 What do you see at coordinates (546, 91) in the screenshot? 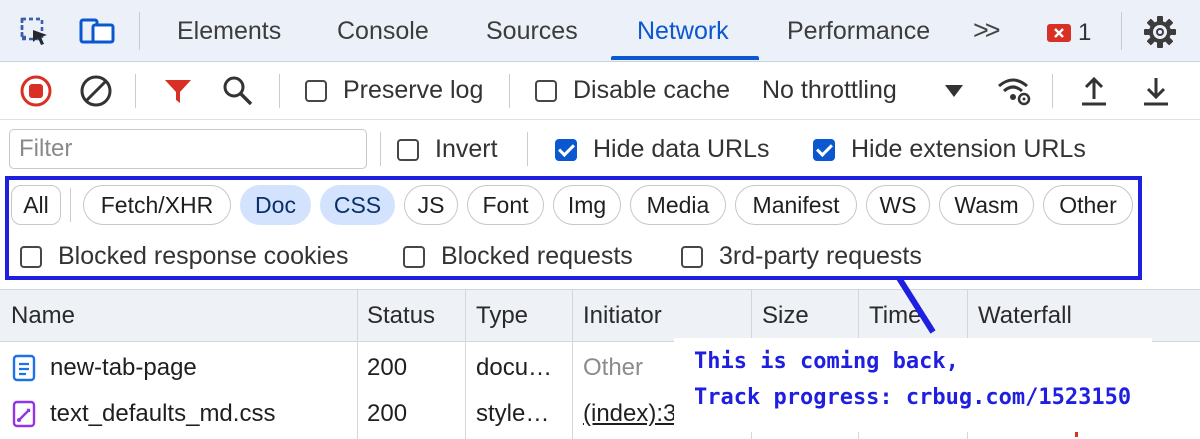
I see `disable-cache-checkbox` at bounding box center [546, 91].